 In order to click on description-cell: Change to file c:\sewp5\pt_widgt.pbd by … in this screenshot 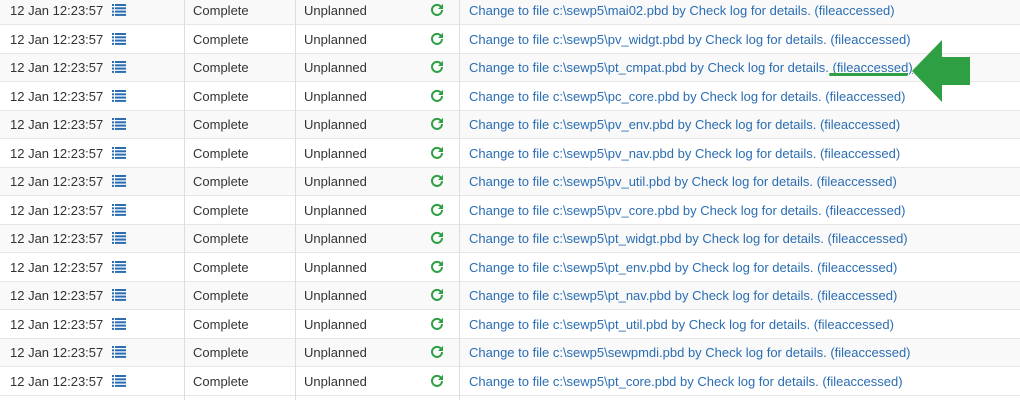, I will do `click(744, 239)`.